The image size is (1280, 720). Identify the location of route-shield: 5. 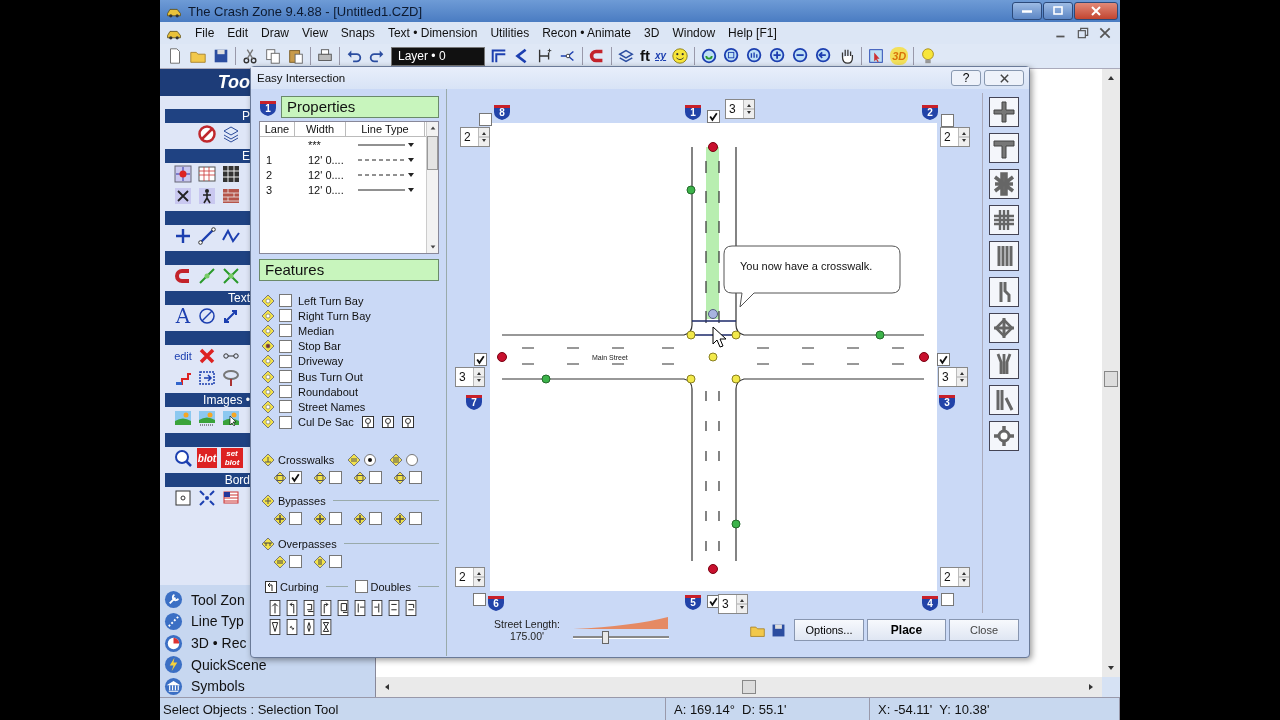
(693, 601).